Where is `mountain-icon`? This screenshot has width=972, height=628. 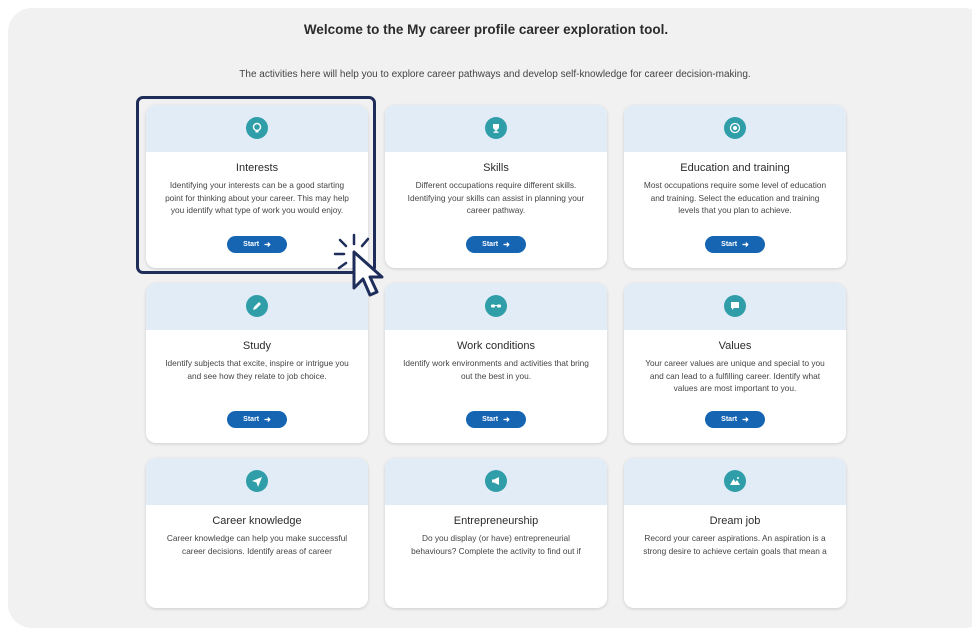 mountain-icon is located at coordinates (735, 481).